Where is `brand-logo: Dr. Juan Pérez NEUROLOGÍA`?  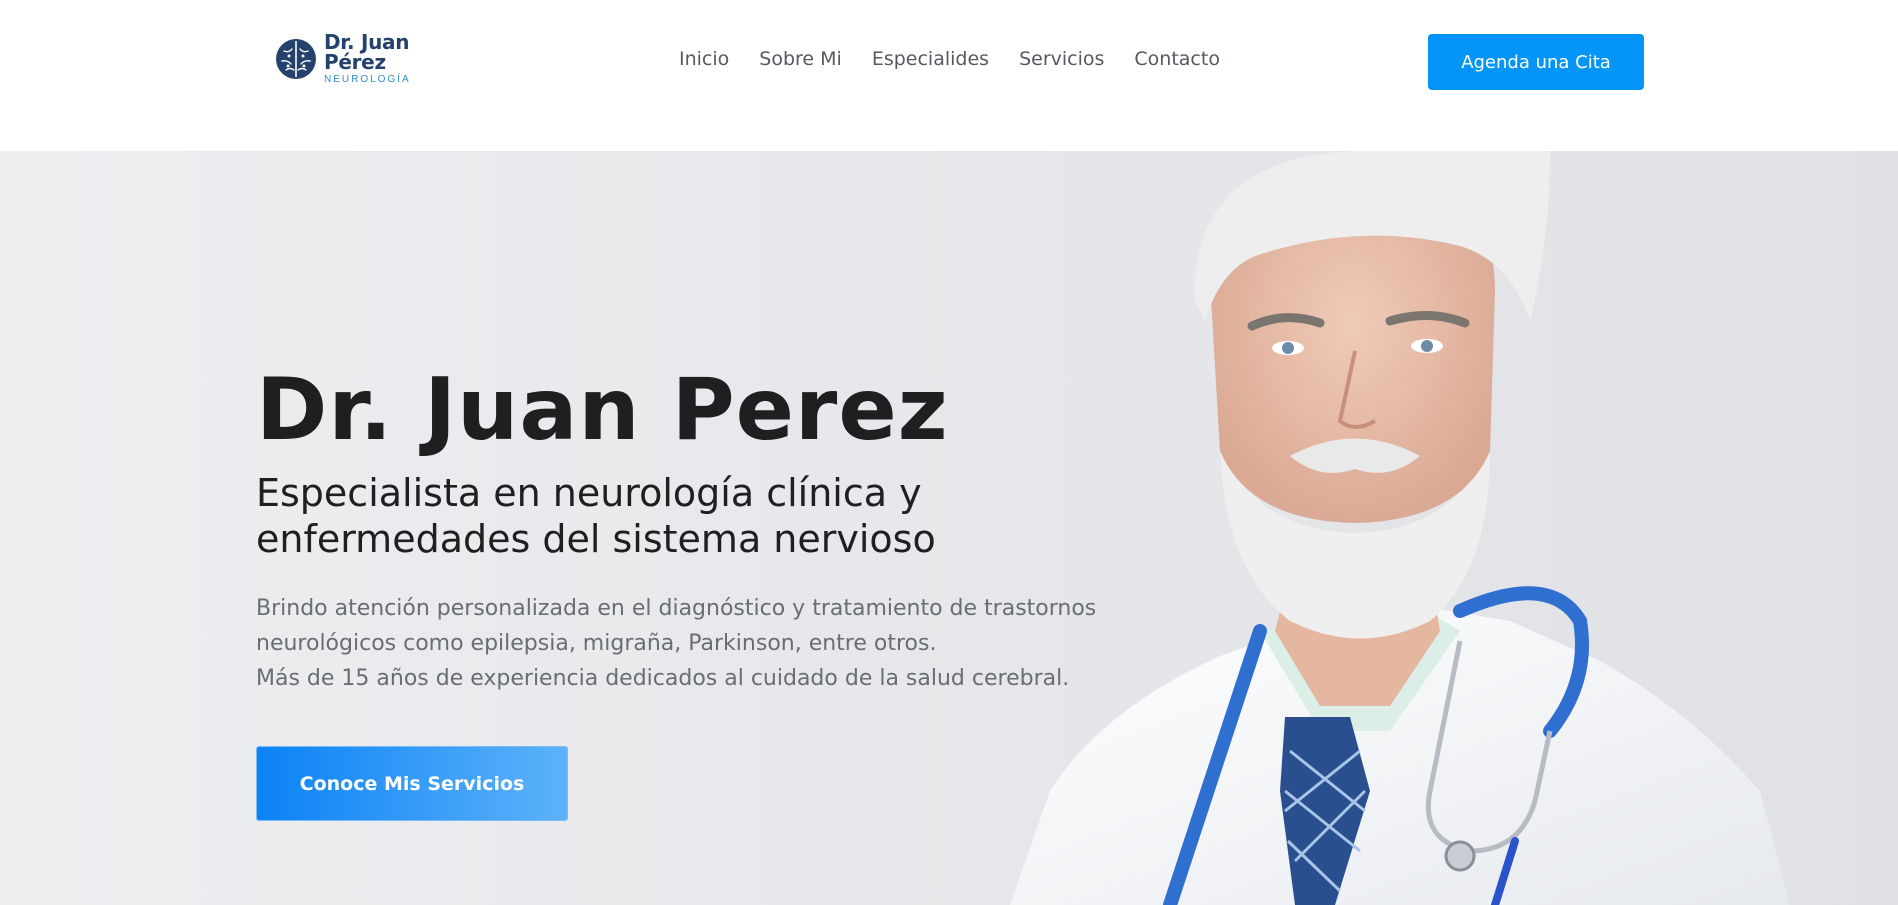 brand-logo: Dr. Juan Pérez NEUROLOGÍA is located at coordinates (349, 58).